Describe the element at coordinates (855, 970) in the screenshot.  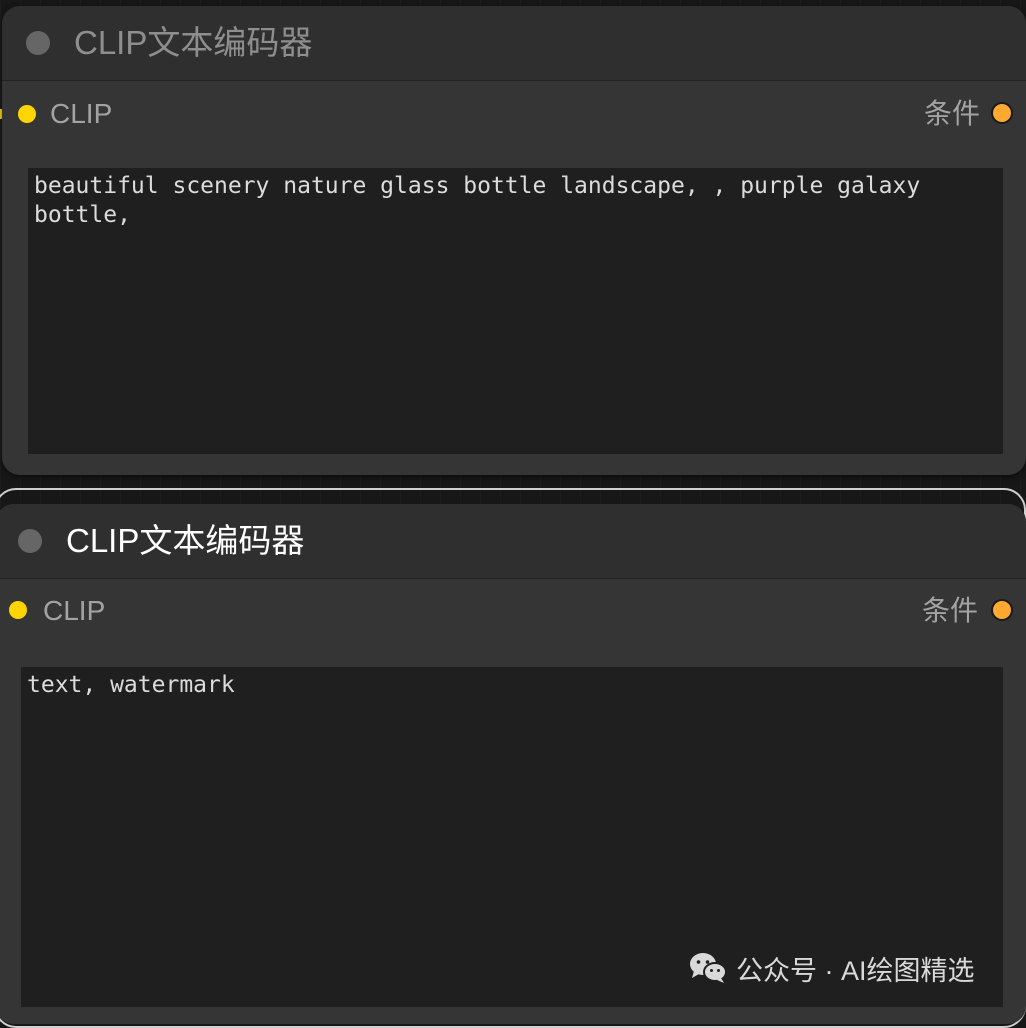
I see `watermark-text: 公众号 · AI绘图精选` at that location.